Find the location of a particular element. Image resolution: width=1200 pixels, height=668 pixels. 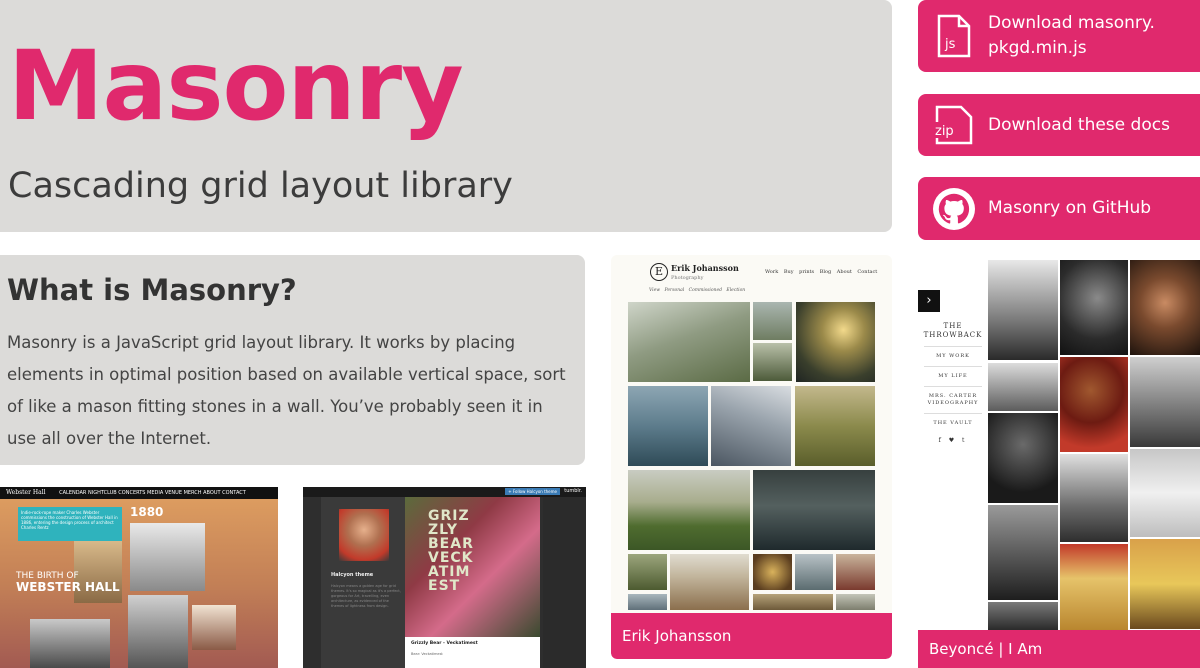

erik-site-nav: Work Buy prints Blog About Contact is located at coordinates (821, 272).